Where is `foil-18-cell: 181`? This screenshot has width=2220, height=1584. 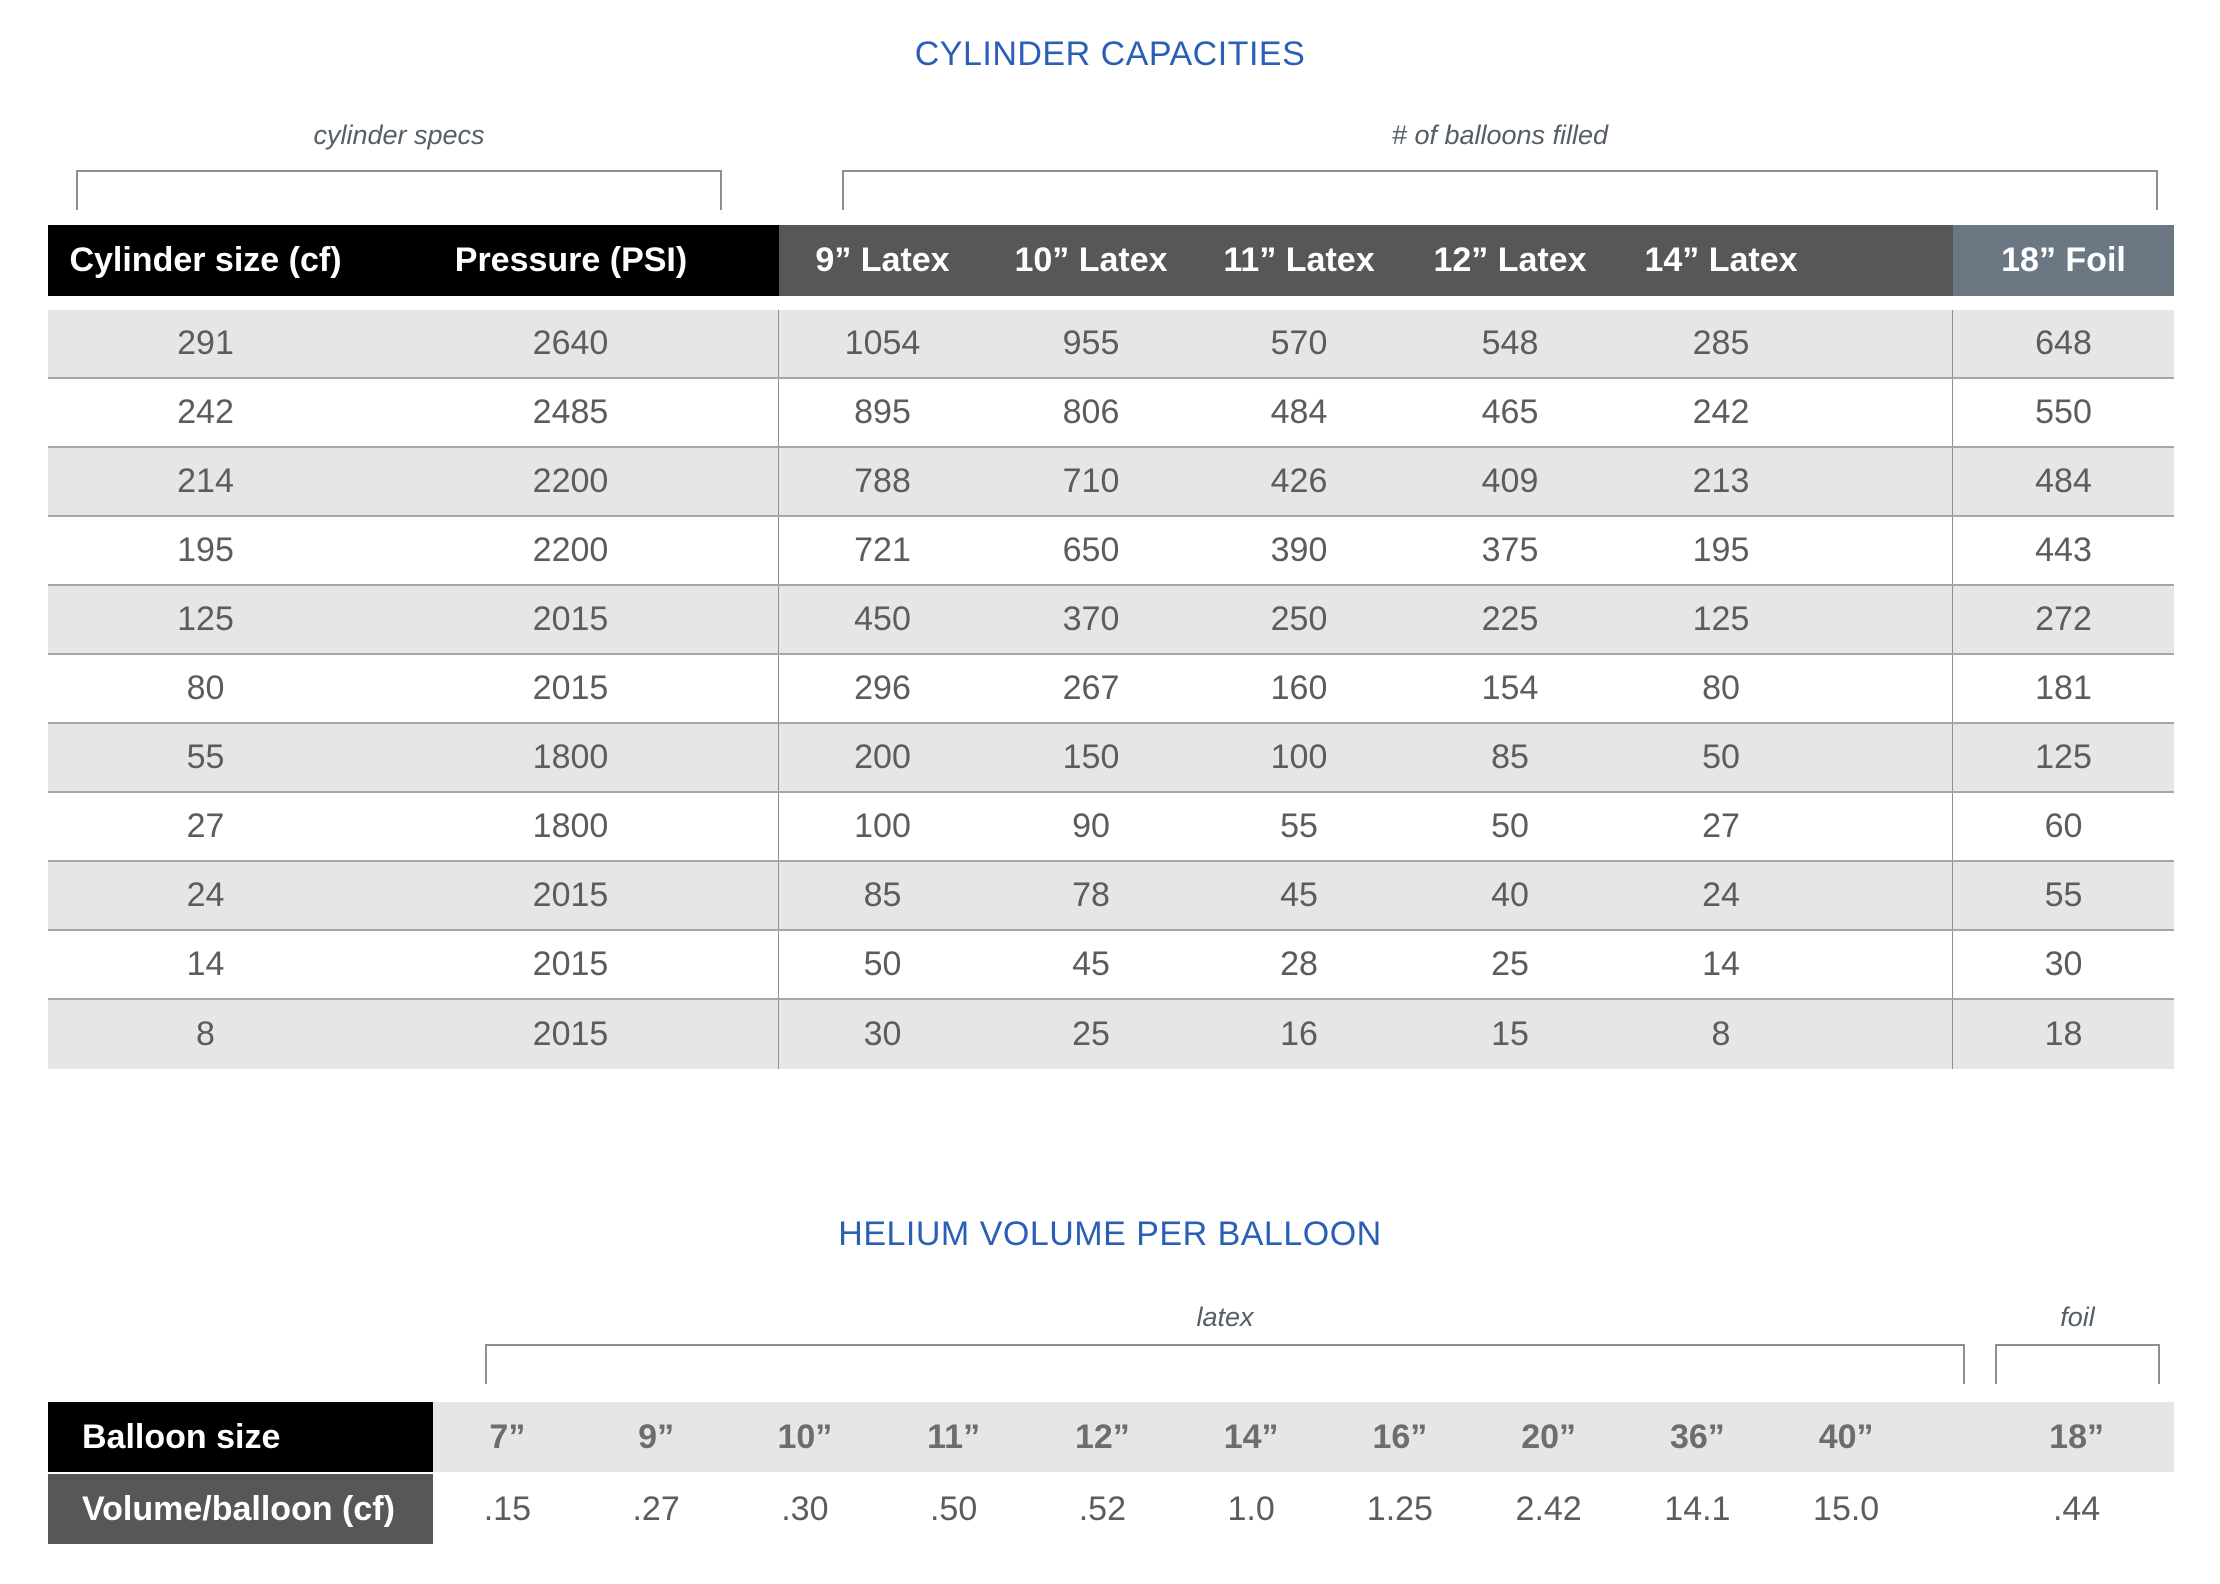
foil-18-cell: 181 is located at coordinates (2063, 688).